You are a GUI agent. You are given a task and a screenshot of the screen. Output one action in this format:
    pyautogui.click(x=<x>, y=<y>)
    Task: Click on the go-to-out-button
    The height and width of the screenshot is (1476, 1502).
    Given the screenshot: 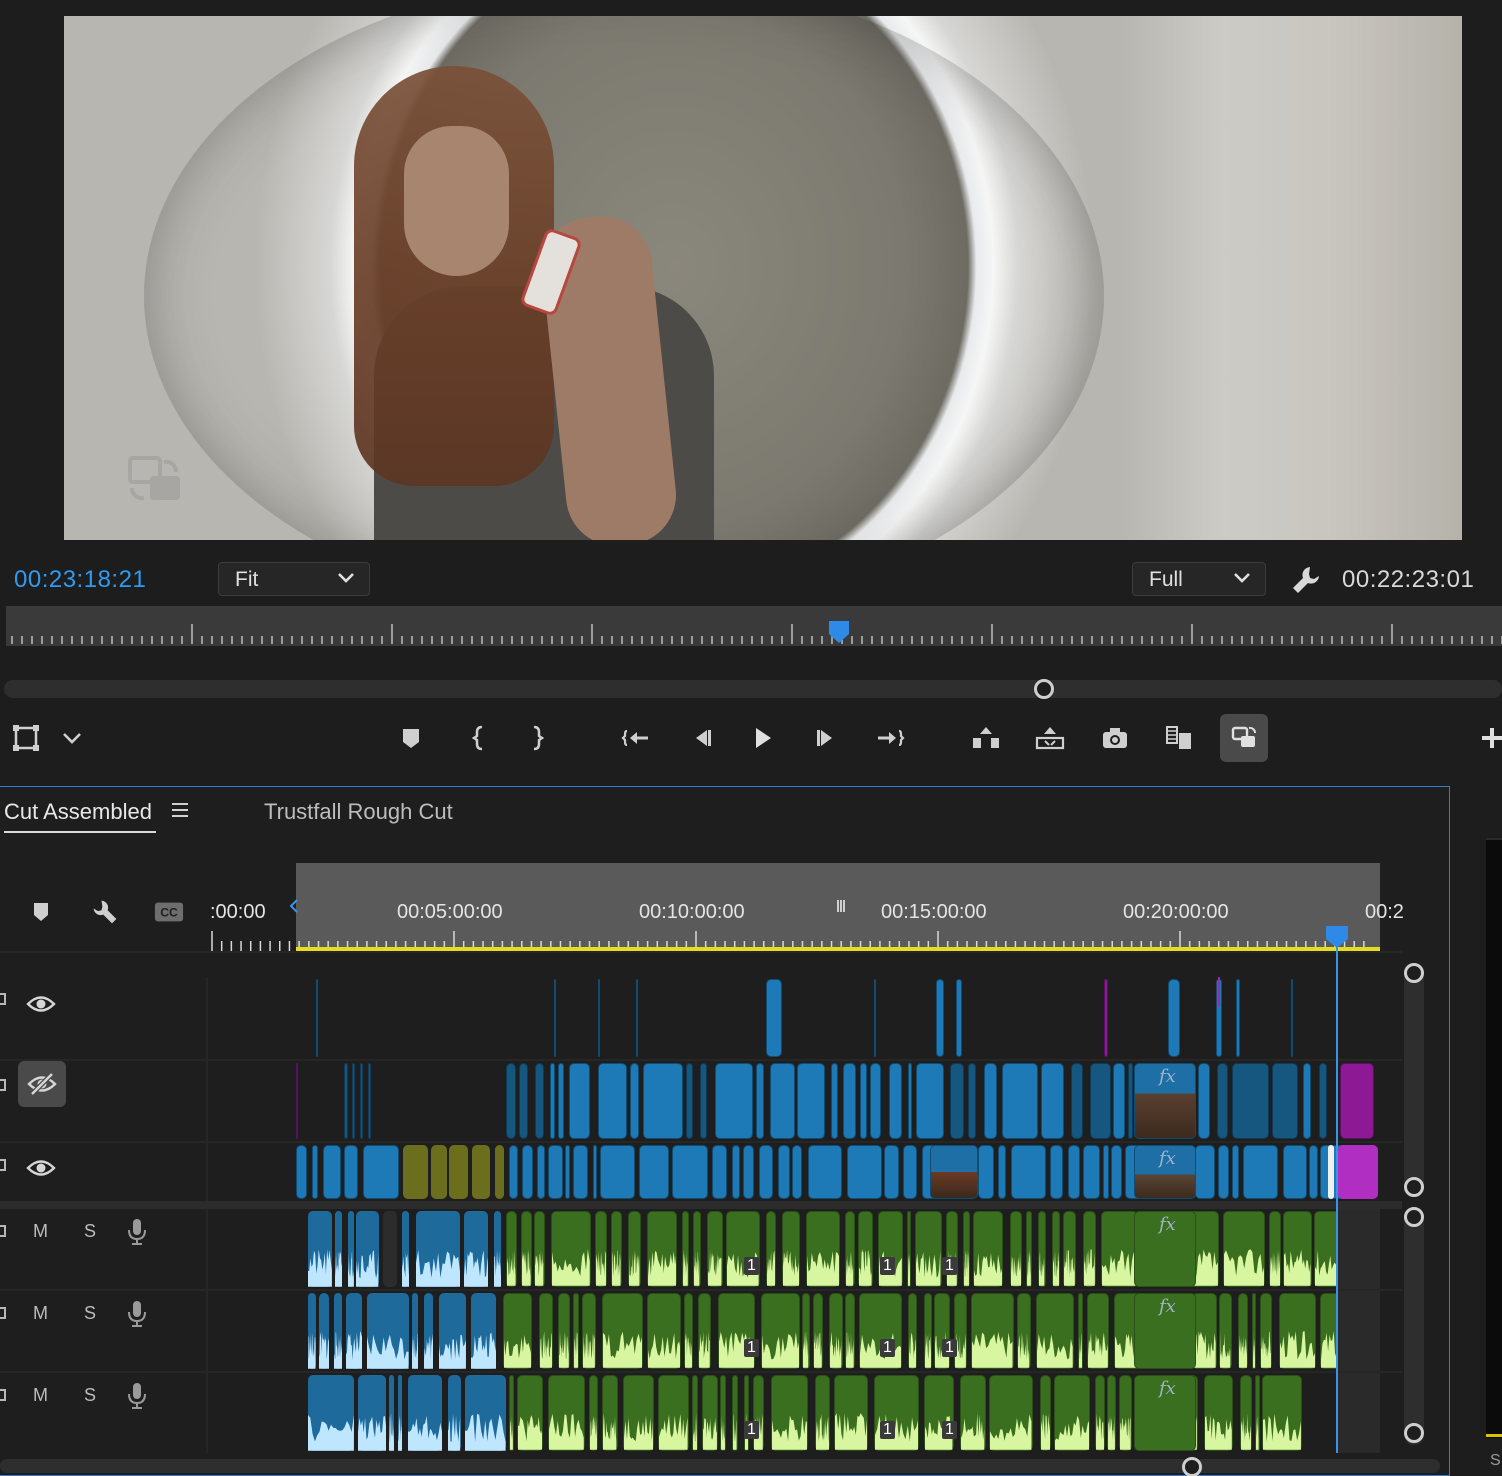 What is the action you would take?
    pyautogui.click(x=890, y=738)
    